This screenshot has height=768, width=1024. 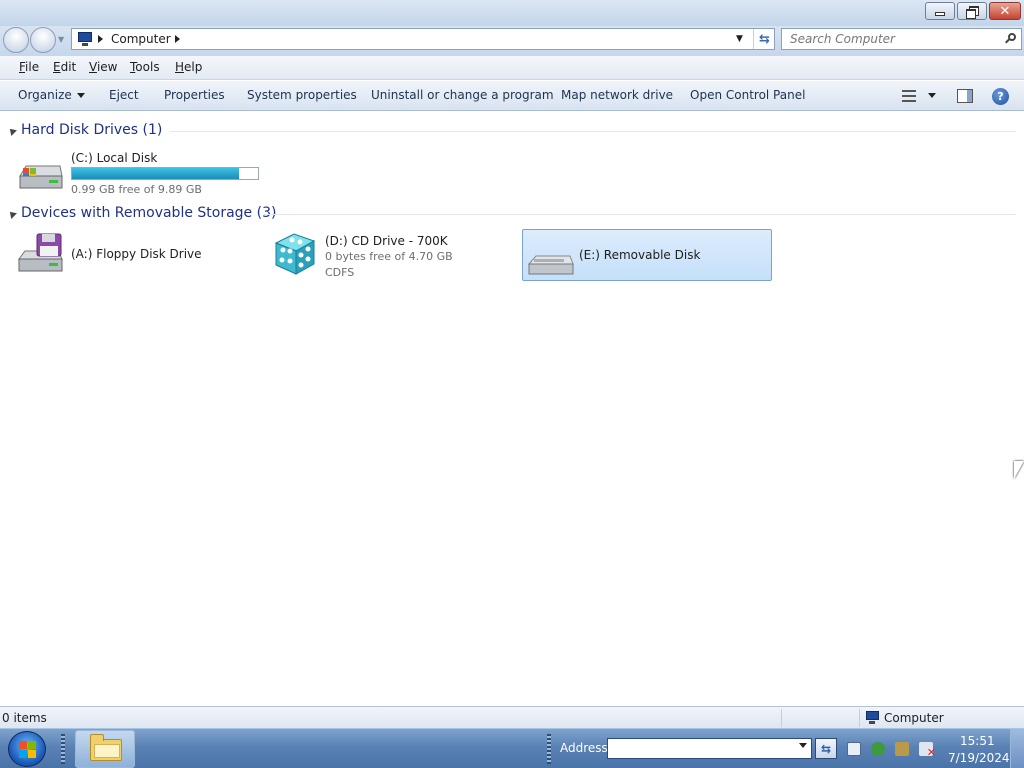 What do you see at coordinates (709, 748) in the screenshot?
I see `taskbar-address-input` at bounding box center [709, 748].